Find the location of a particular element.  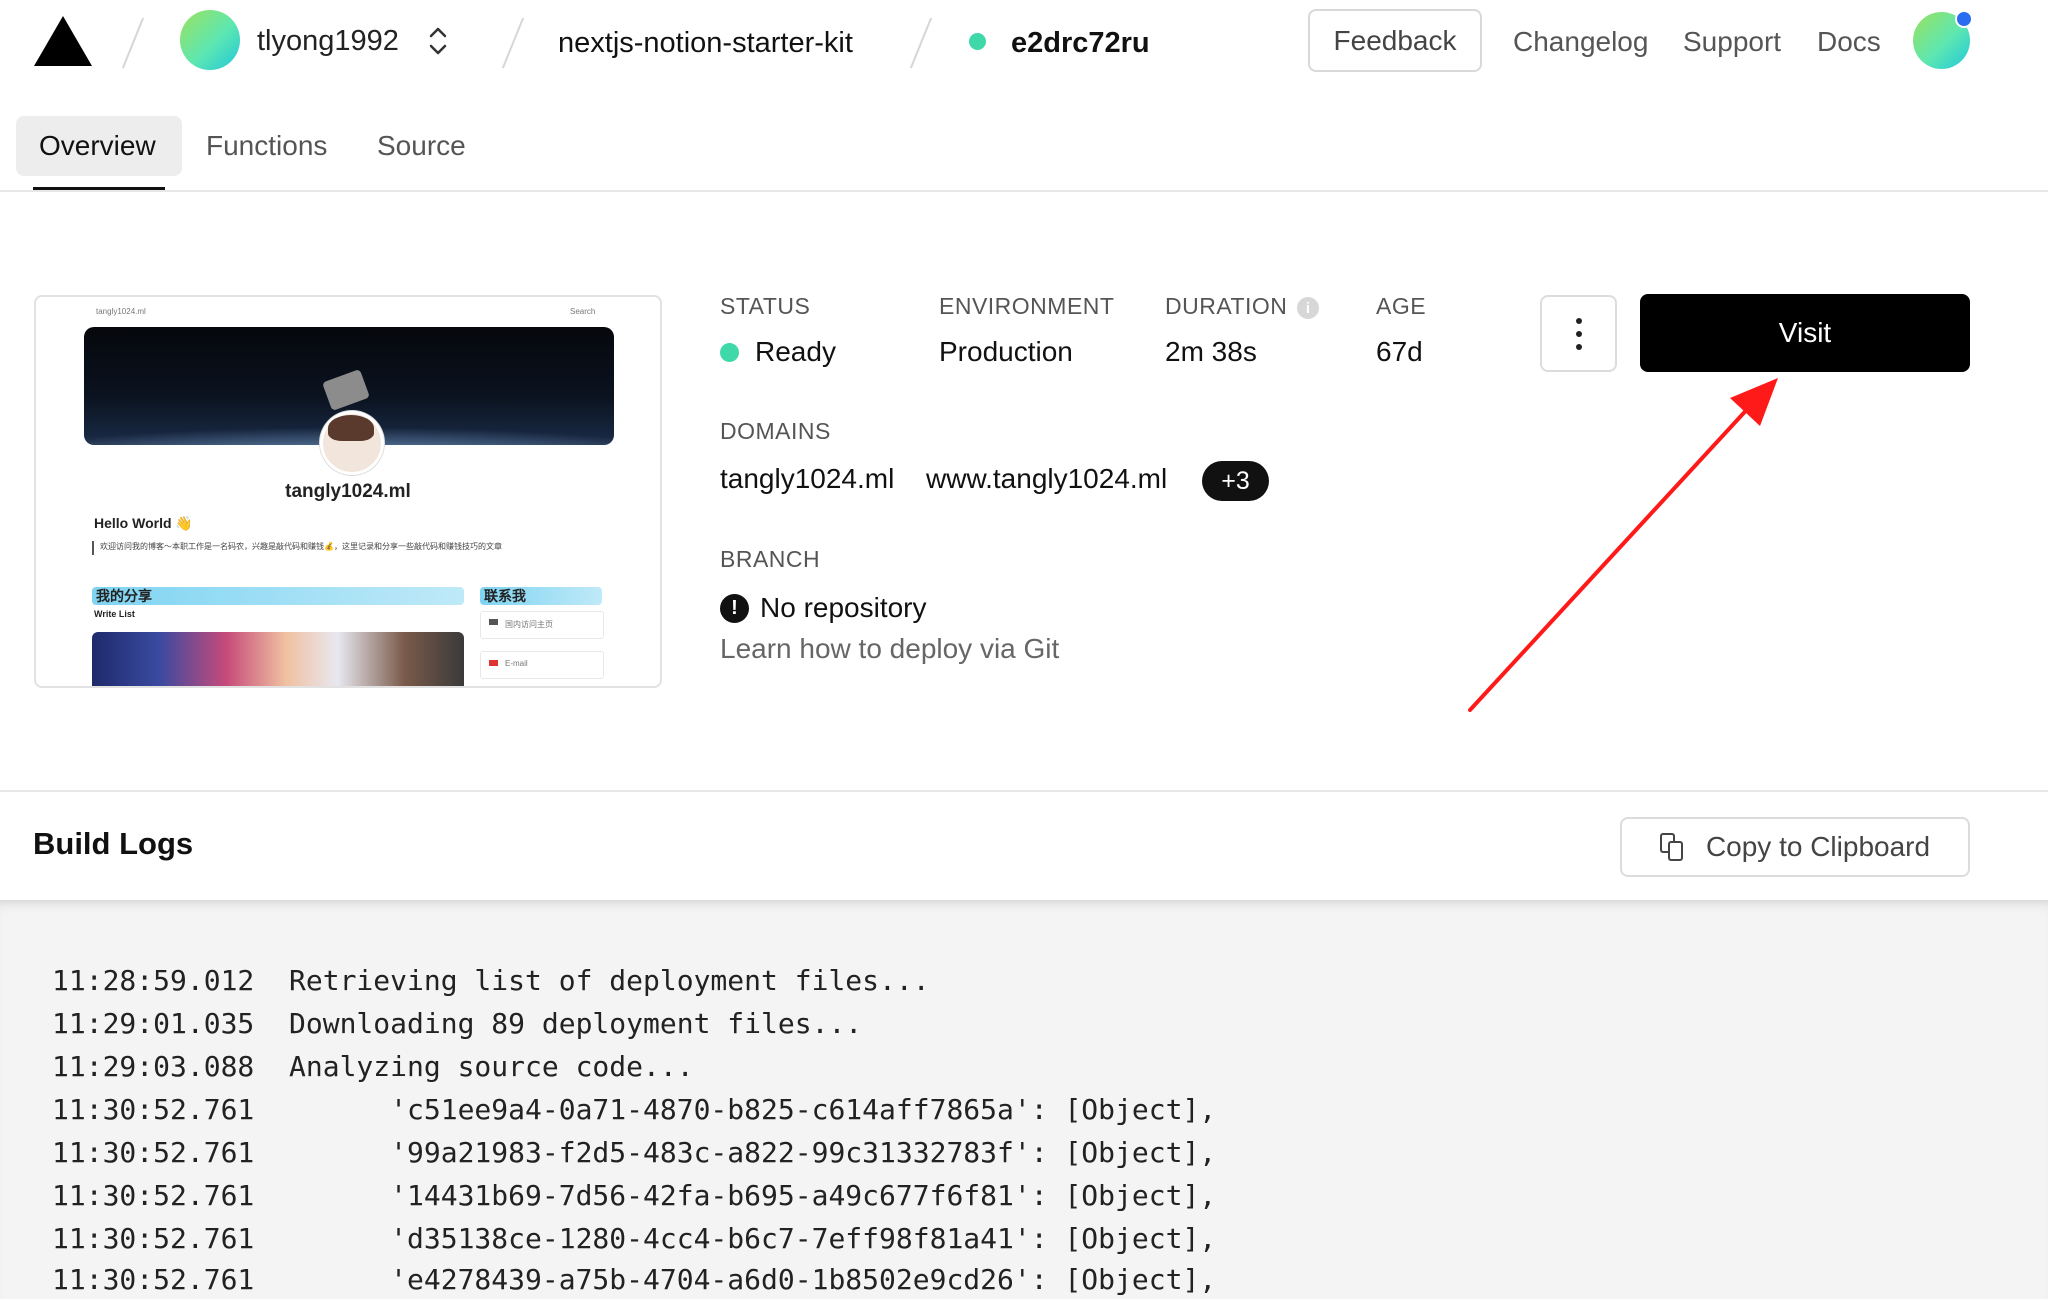

domains-label: DOMAINS is located at coordinates (775, 431).